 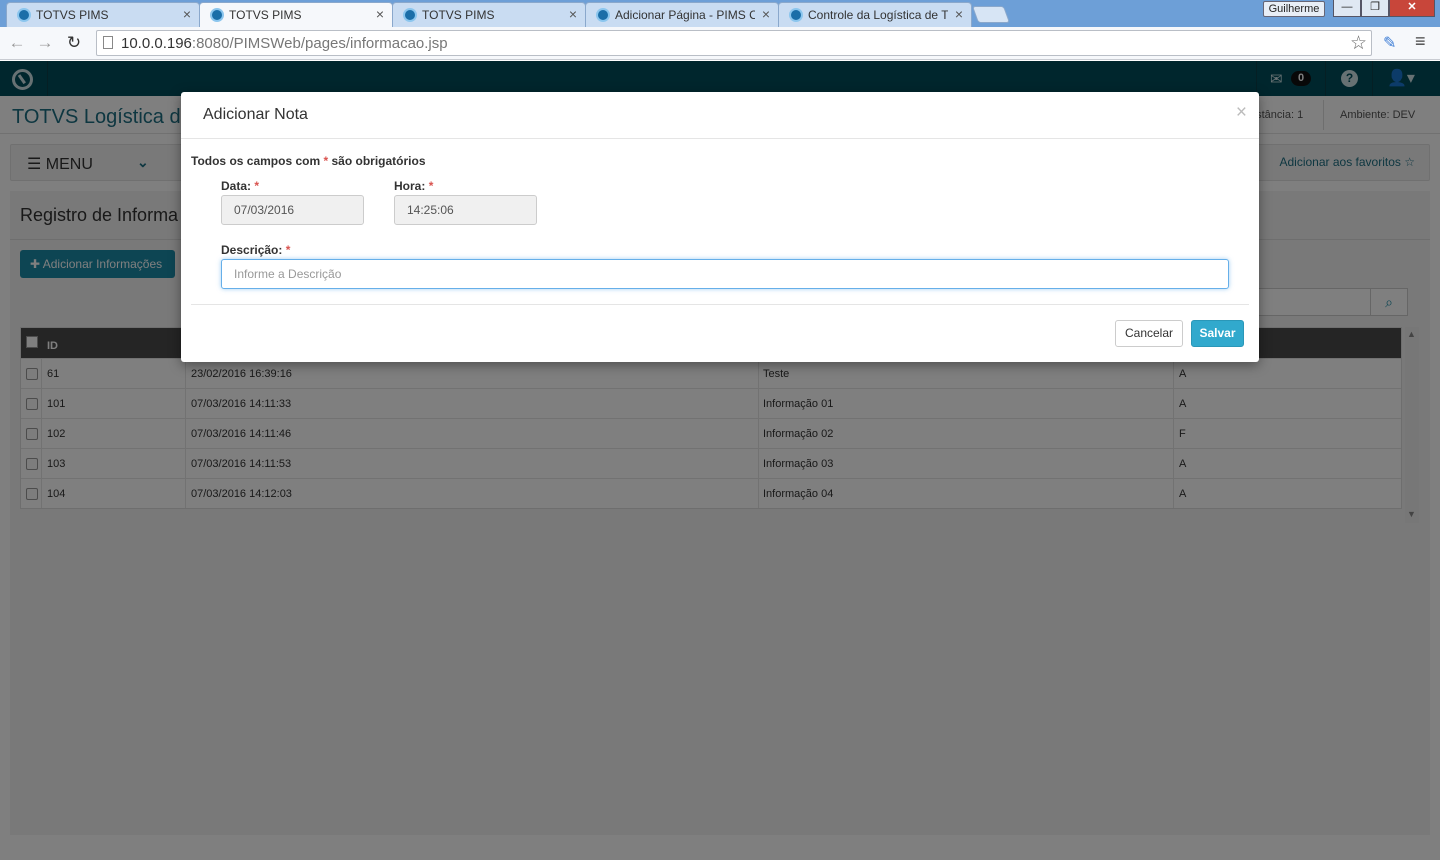 What do you see at coordinates (1241, 113) in the screenshot?
I see `close-icon: ×` at bounding box center [1241, 113].